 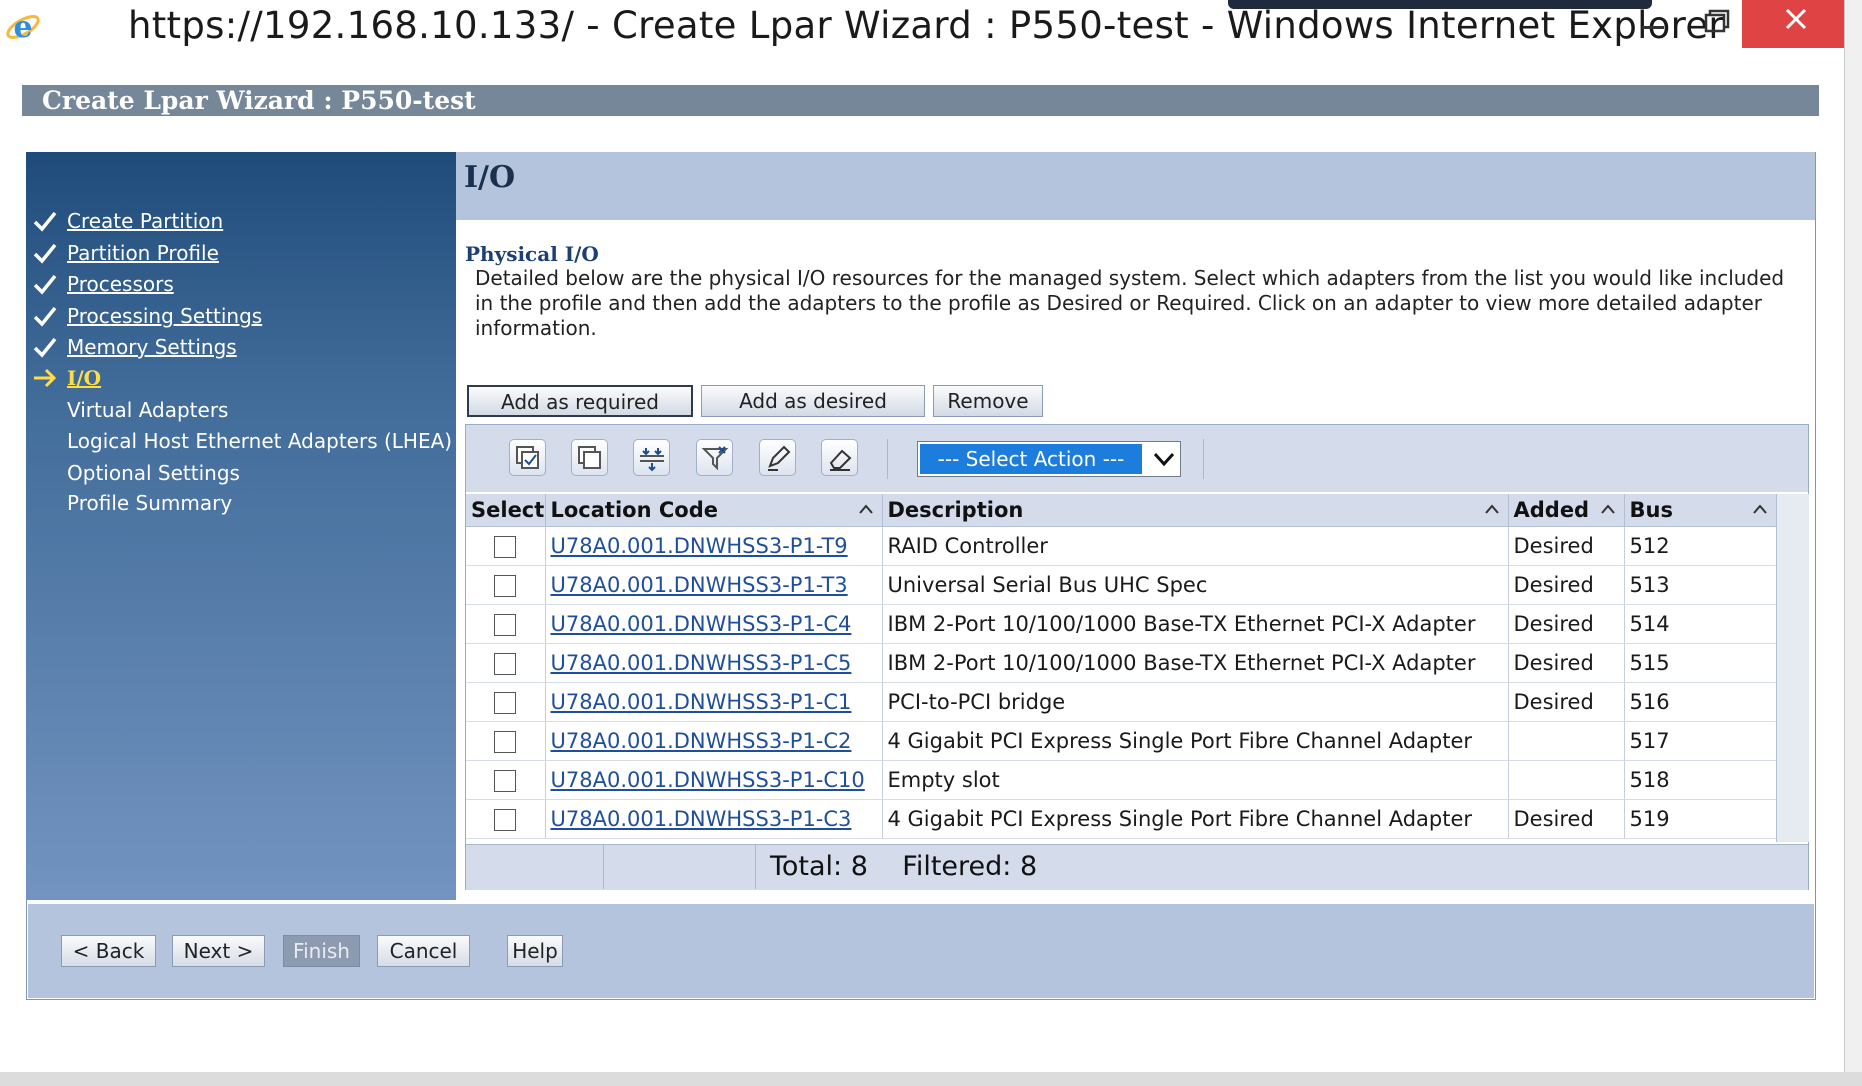 What do you see at coordinates (241, 221) in the screenshot?
I see `step-create-partition: Create Partition` at bounding box center [241, 221].